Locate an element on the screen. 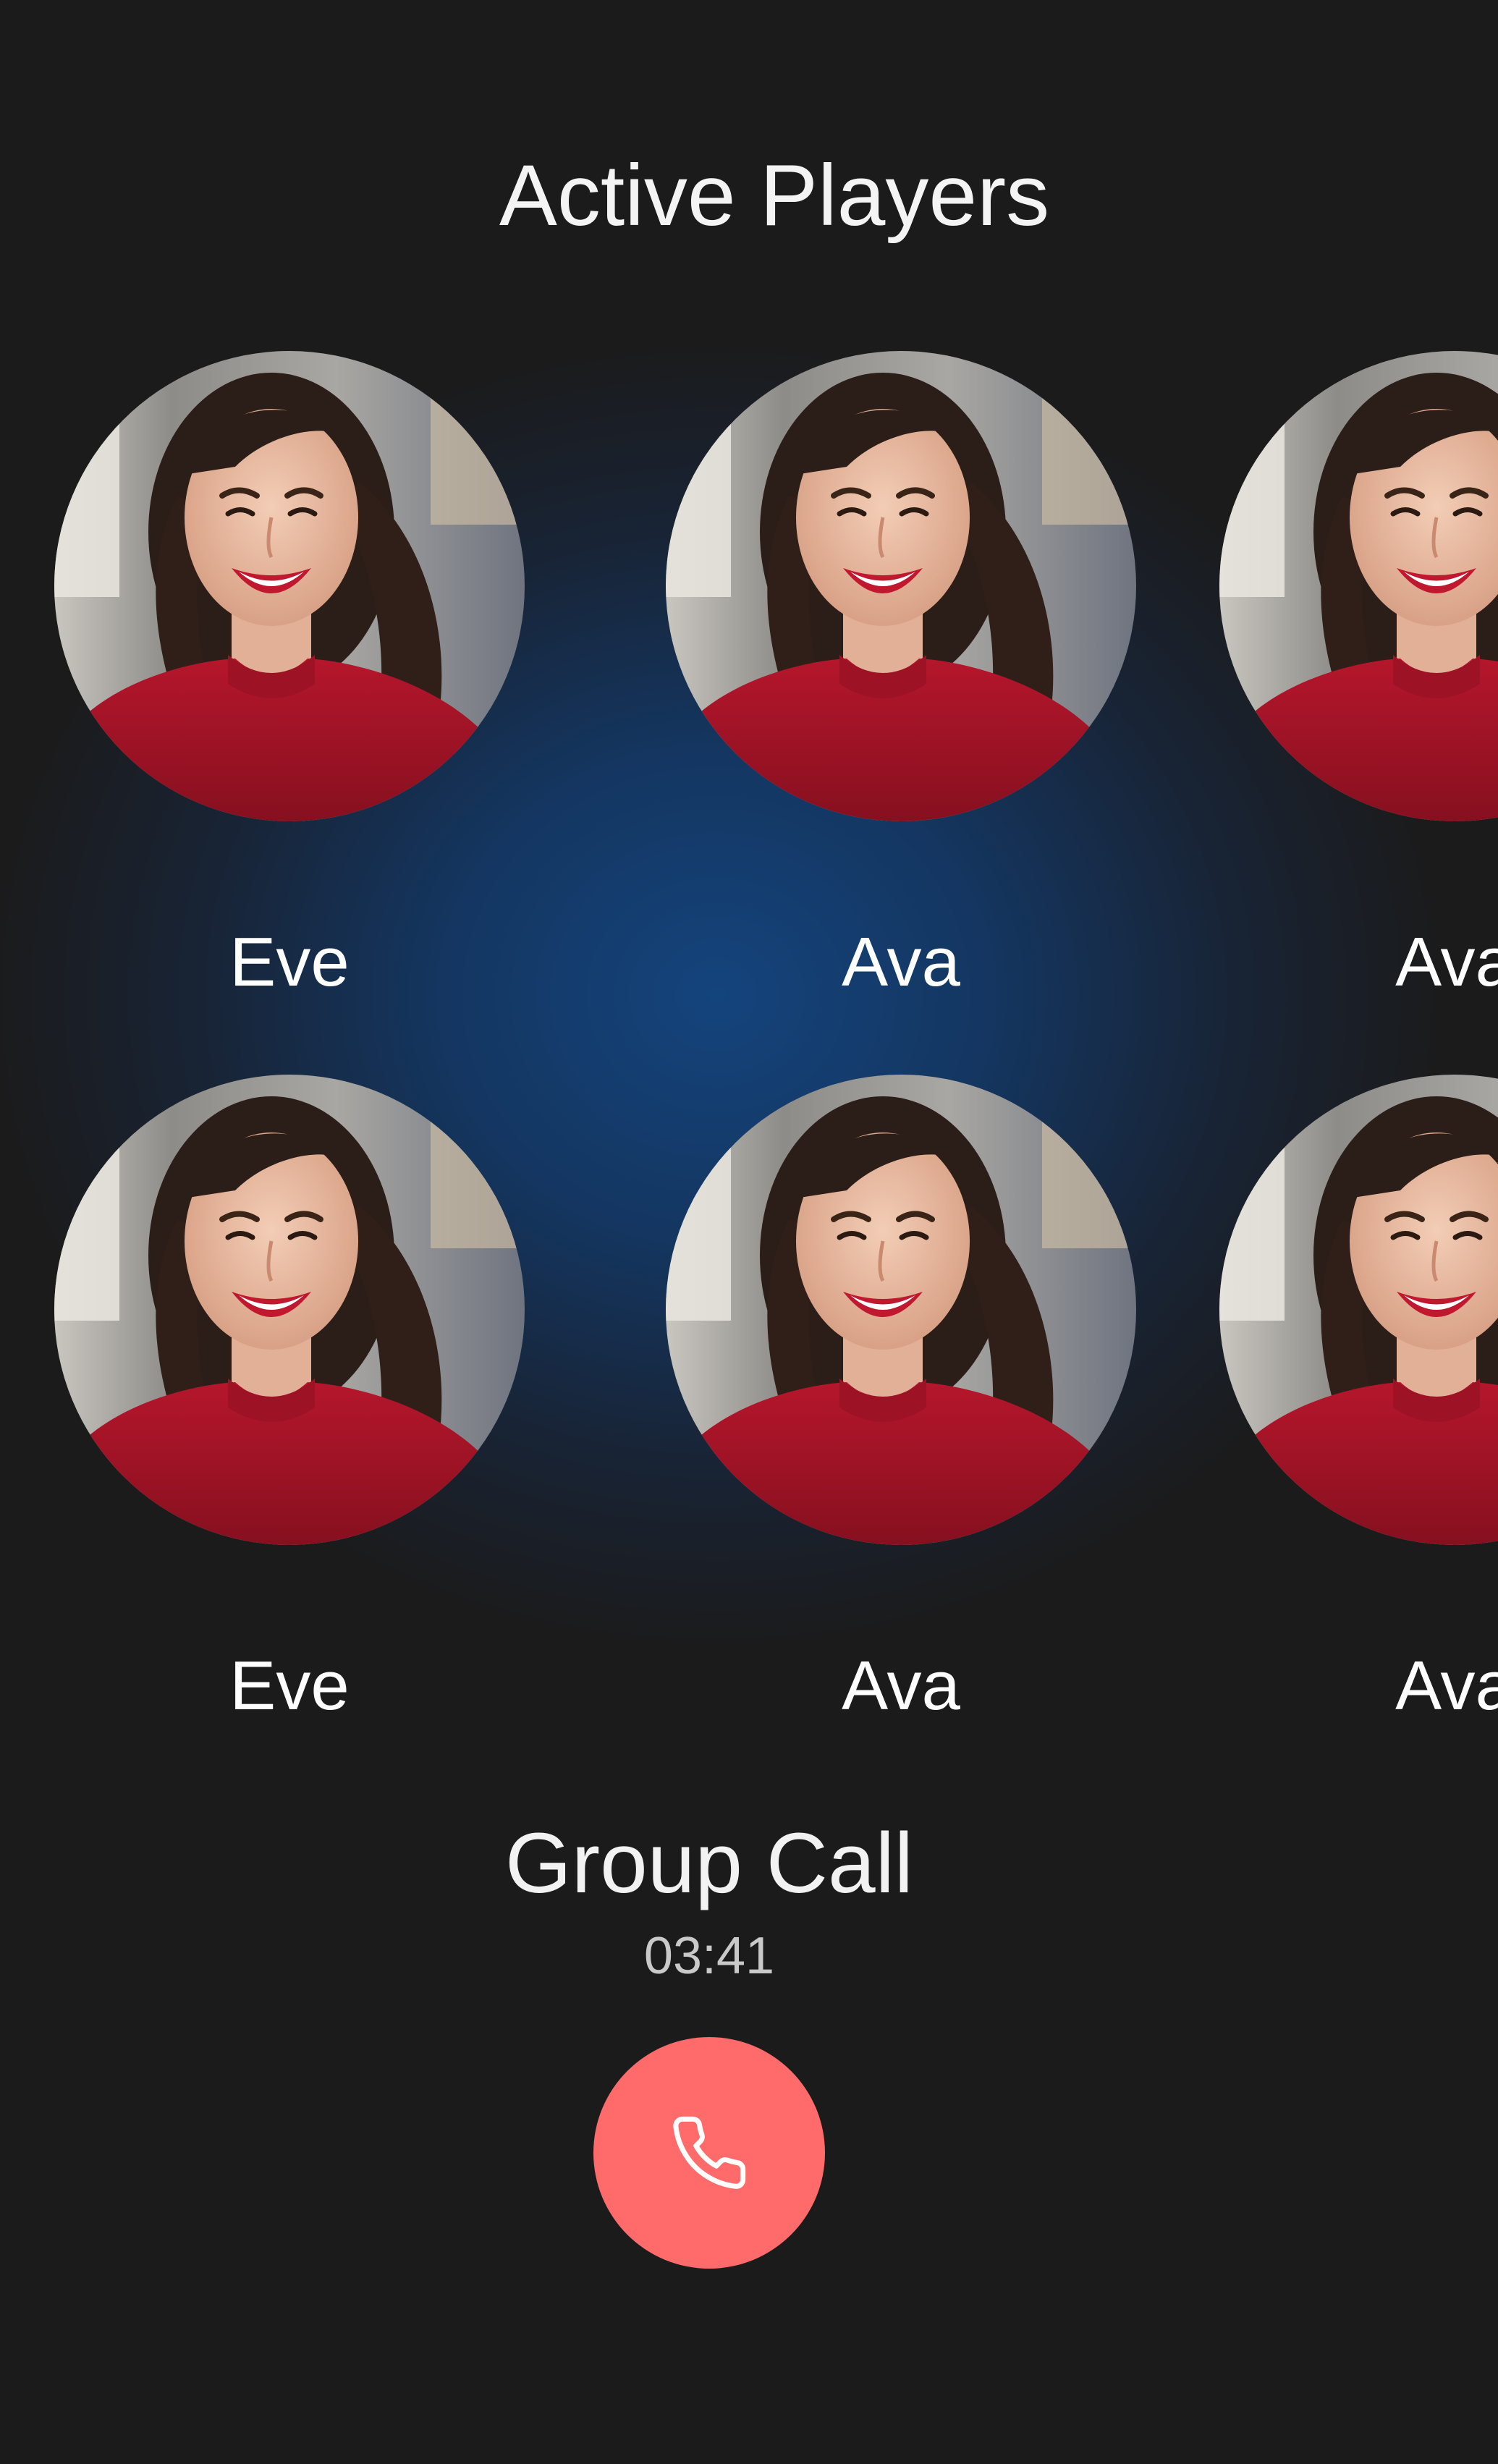  call-timer: 03:41 is located at coordinates (709, 1956).